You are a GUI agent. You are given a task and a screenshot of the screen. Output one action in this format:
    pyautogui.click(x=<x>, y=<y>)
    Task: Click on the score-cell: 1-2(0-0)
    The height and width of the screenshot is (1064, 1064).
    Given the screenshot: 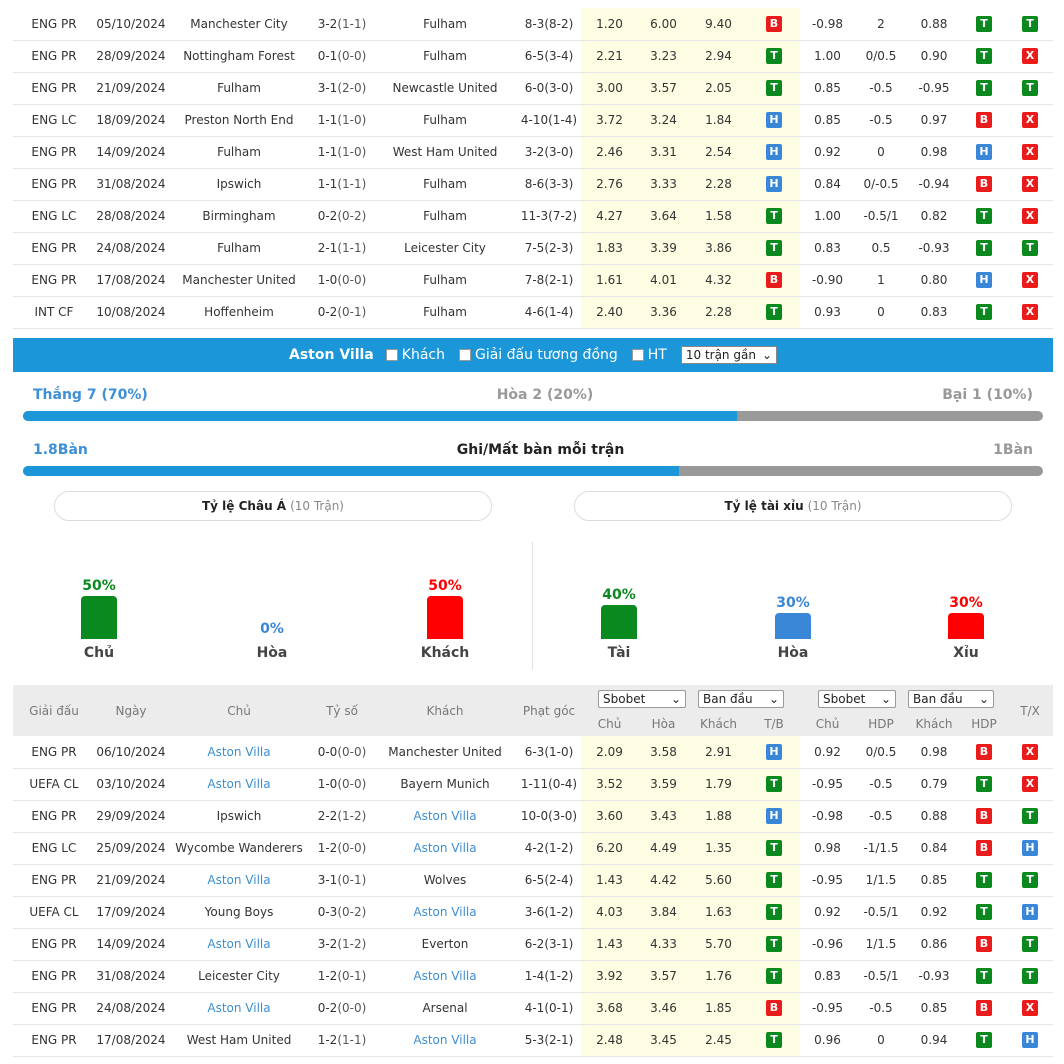 What is the action you would take?
    pyautogui.click(x=342, y=848)
    